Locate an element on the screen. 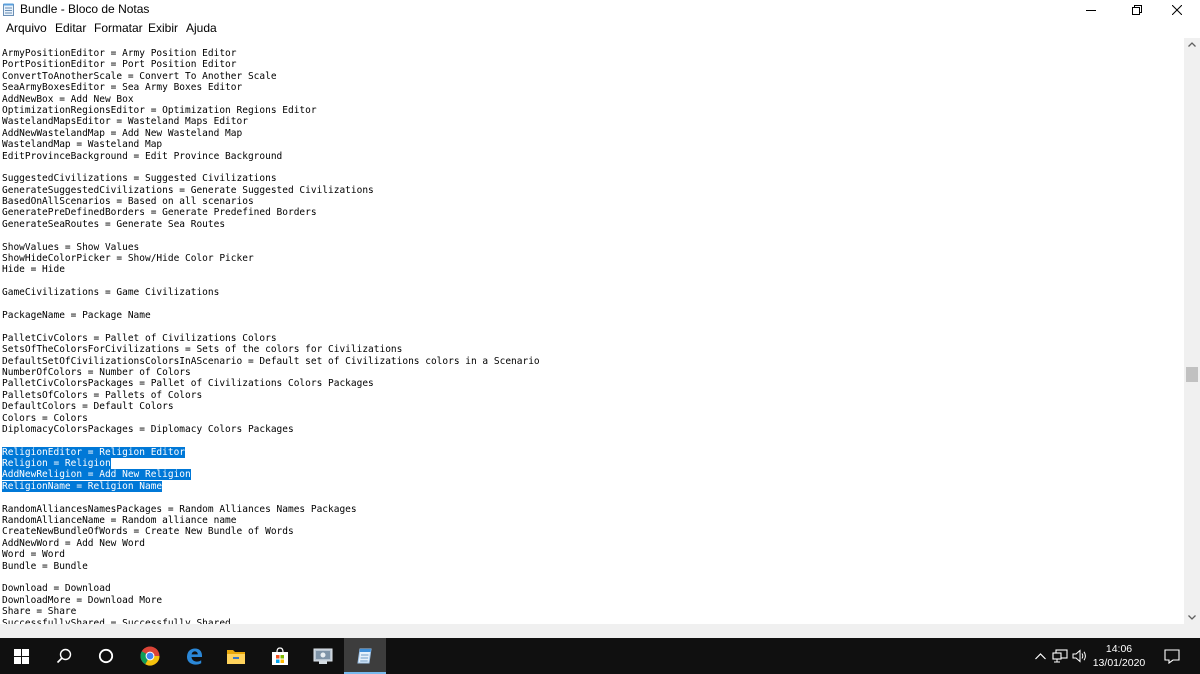 The image size is (1200, 674). app-taskbar-item is located at coordinates (323, 656).